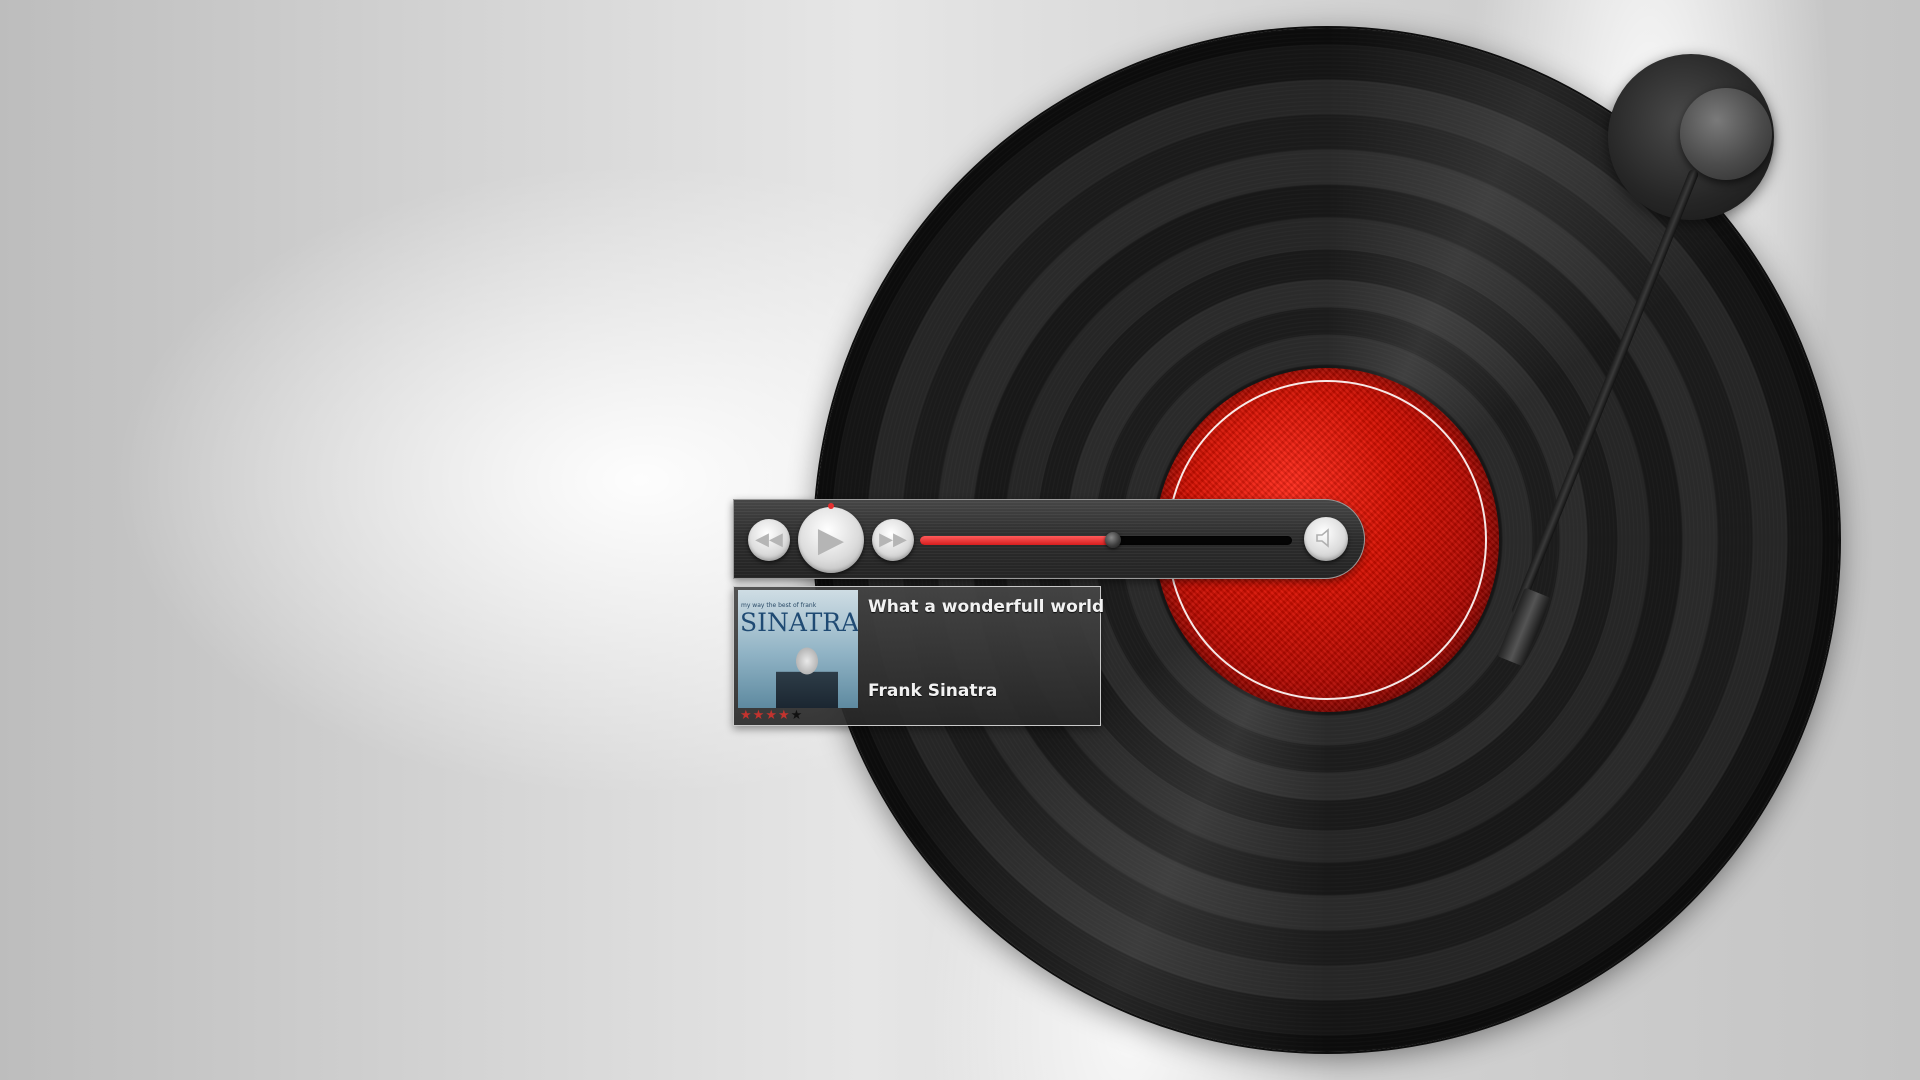 The height and width of the screenshot is (1080, 1920). Describe the element at coordinates (831, 506) in the screenshot. I see `play-indicator-dot` at that location.